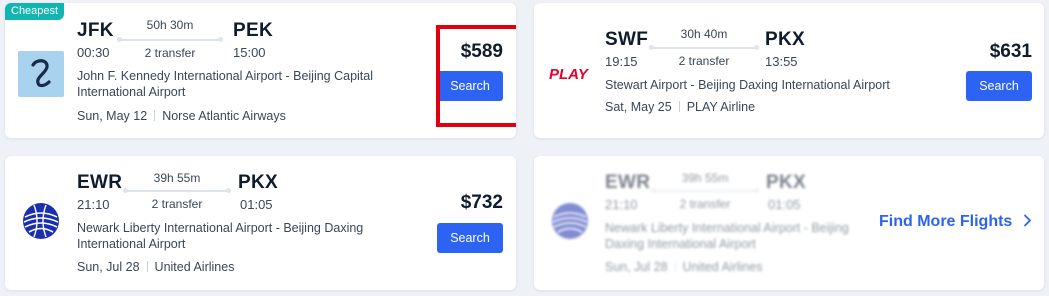 This screenshot has width=1049, height=296. What do you see at coordinates (1010, 51) in the screenshot?
I see `price: $631` at bounding box center [1010, 51].